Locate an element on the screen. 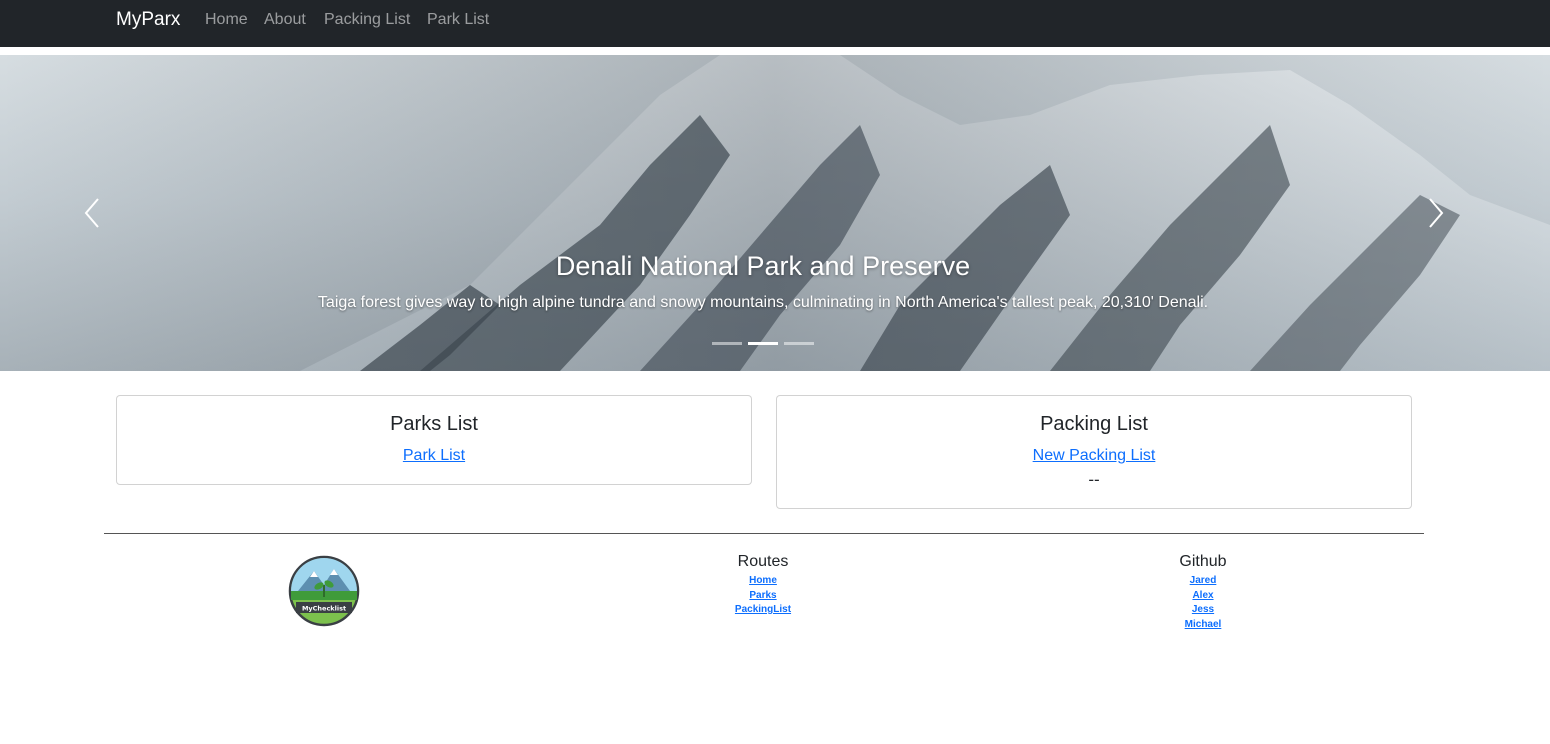 The image size is (1550, 744). carousel-indicators is located at coordinates (763, 343).